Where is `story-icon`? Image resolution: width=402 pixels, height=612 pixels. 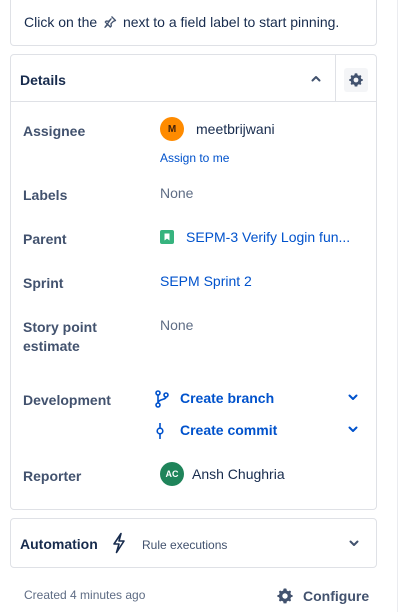 story-icon is located at coordinates (167, 237).